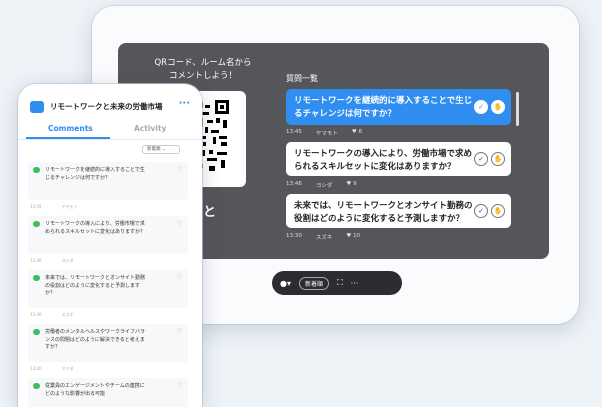  What do you see at coordinates (517, 109) in the screenshot?
I see `scrollbar` at bounding box center [517, 109].